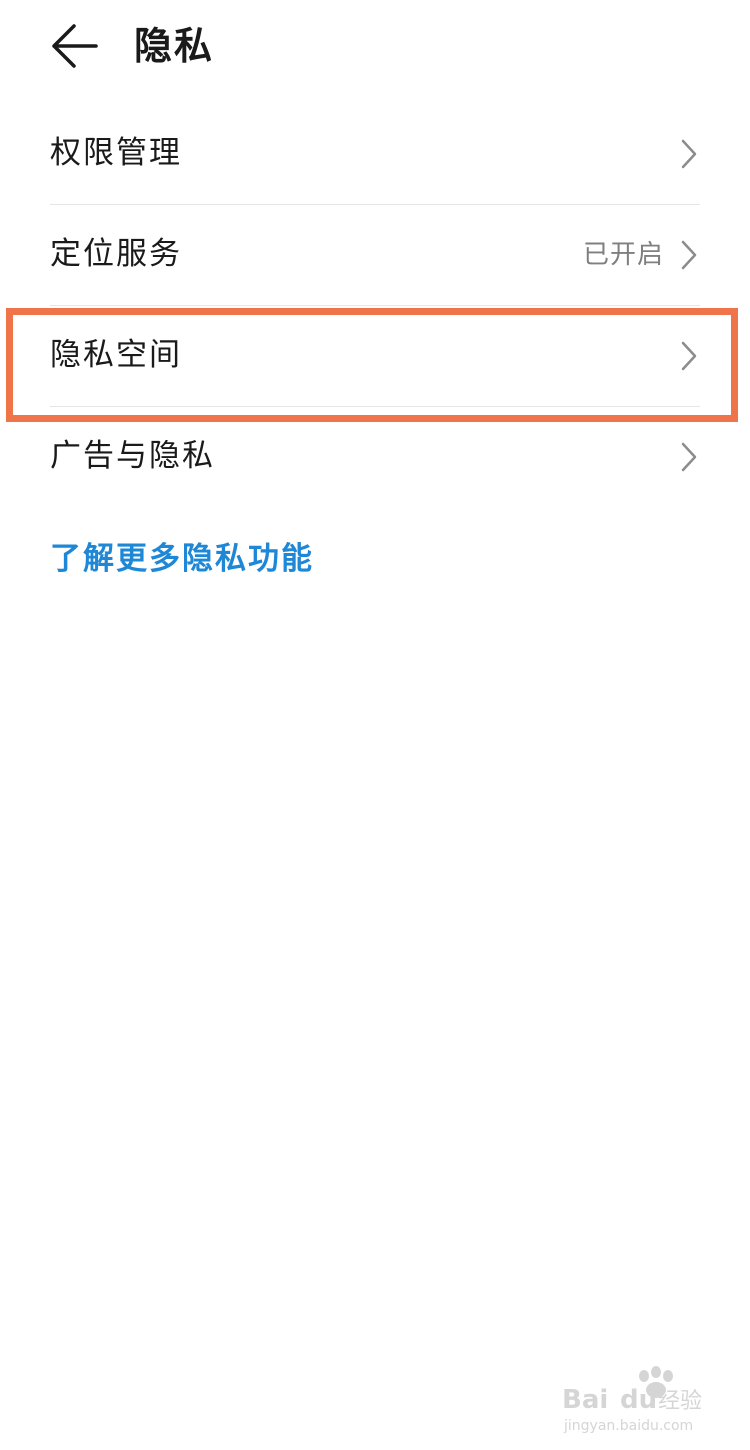 The image size is (750, 1450). I want to click on baidu-jingyan-watermark: Bai du 经验 jingyan.baidu.com, so click(635, 1400).